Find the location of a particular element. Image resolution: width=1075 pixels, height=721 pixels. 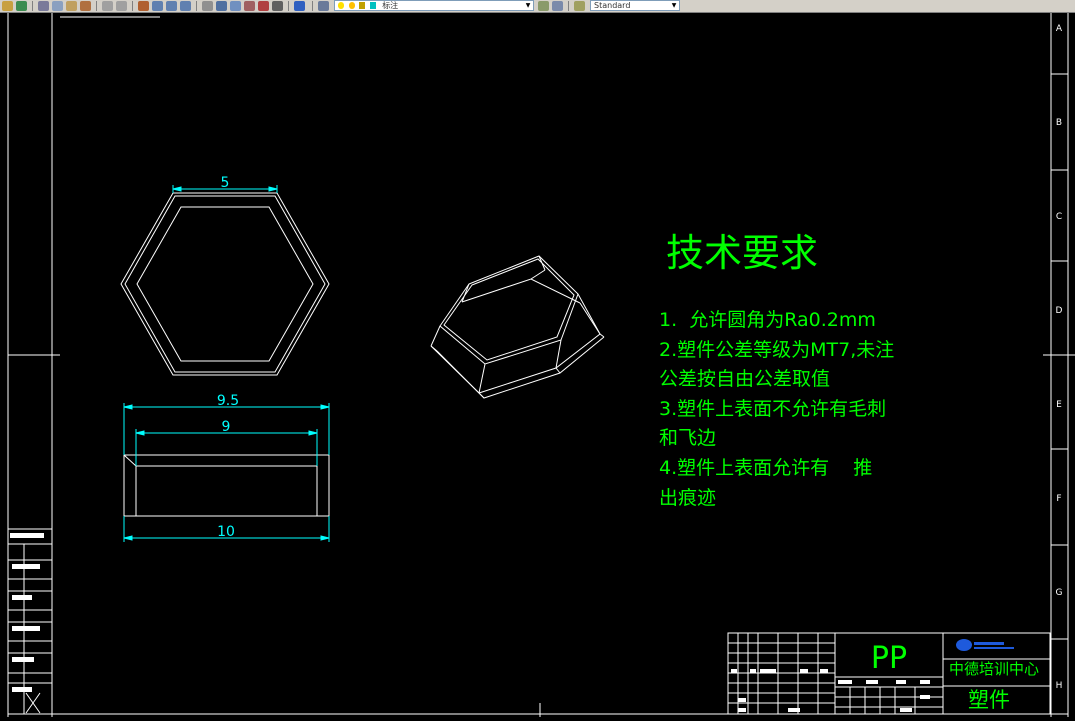

material-label: PP is located at coordinates (889, 658).